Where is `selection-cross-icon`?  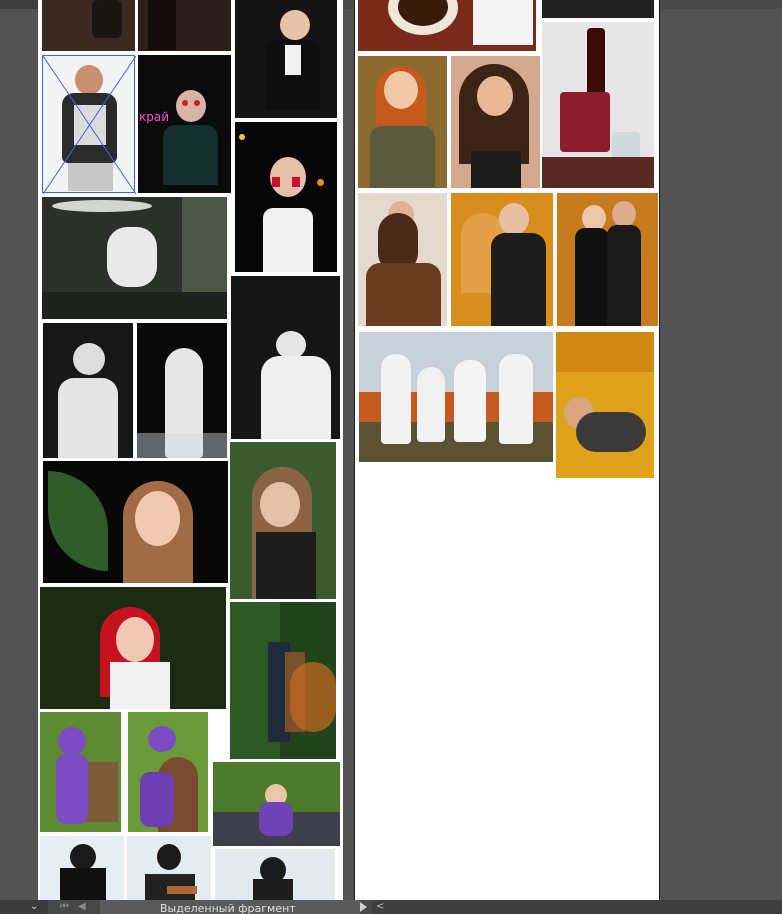
selection-cross-icon is located at coordinates (89, 125).